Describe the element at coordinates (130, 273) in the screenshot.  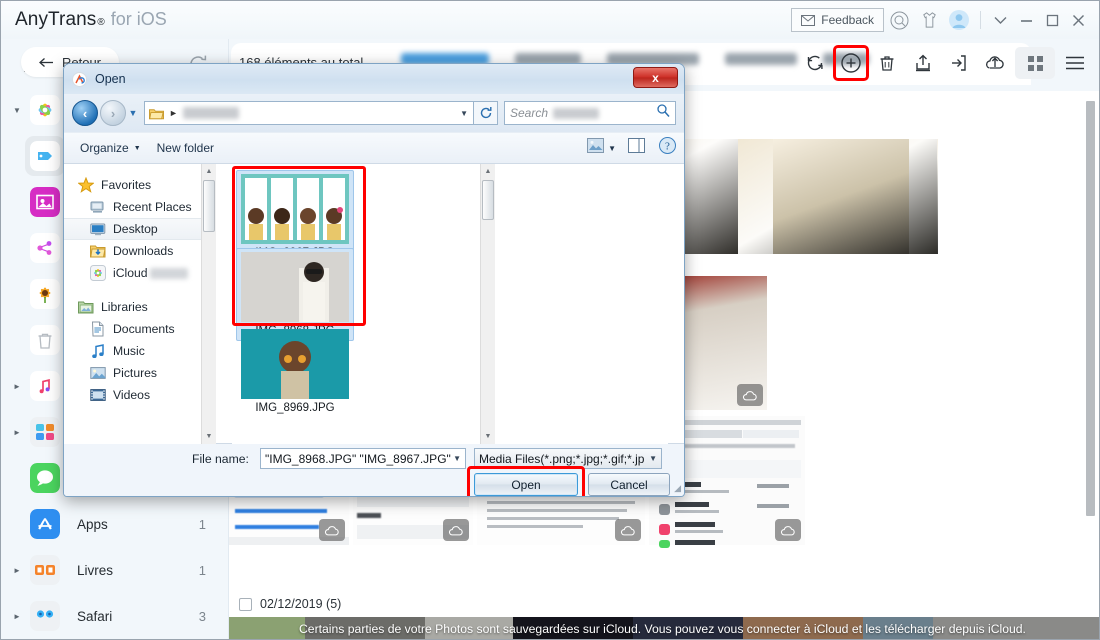
I see `places-item-label: iCloud` at that location.